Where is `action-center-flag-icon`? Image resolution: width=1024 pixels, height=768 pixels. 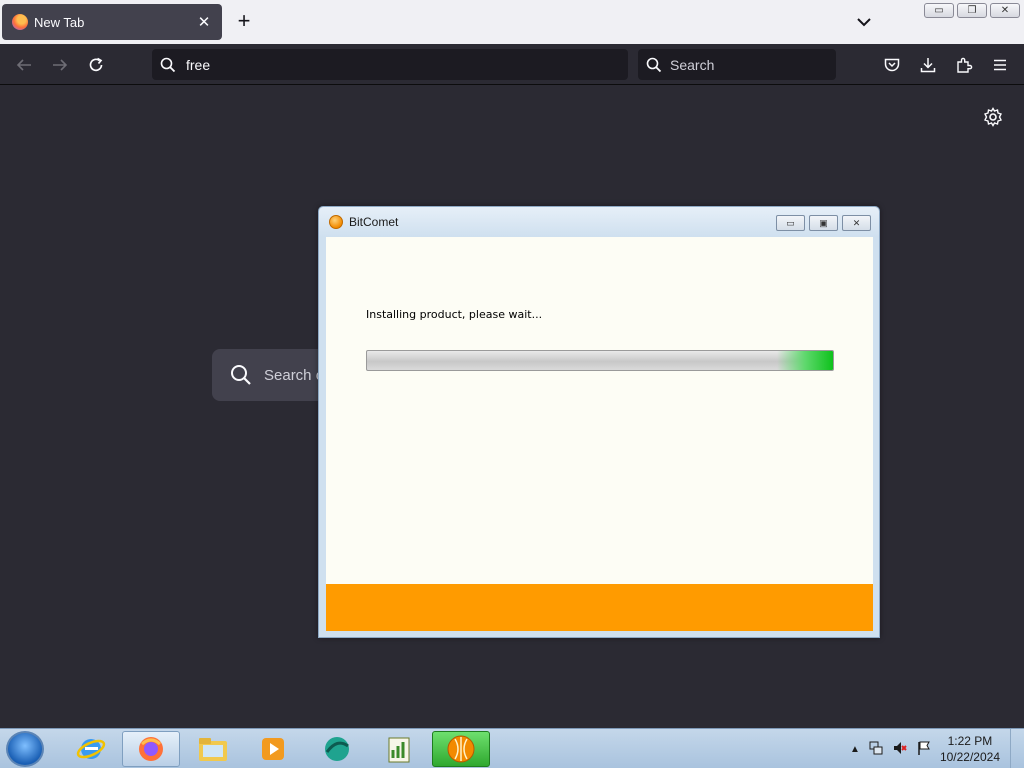
action-center-flag-icon is located at coordinates (924, 749).